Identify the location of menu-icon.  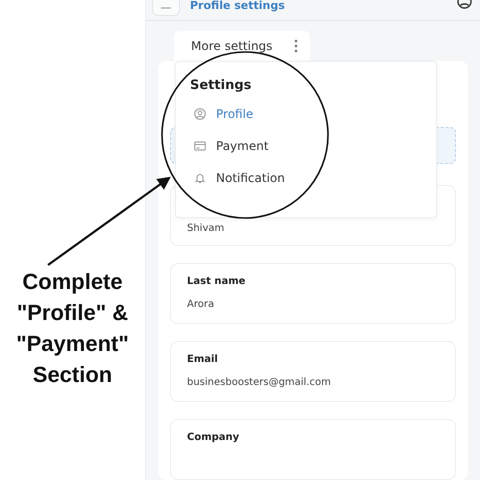
(166, 7).